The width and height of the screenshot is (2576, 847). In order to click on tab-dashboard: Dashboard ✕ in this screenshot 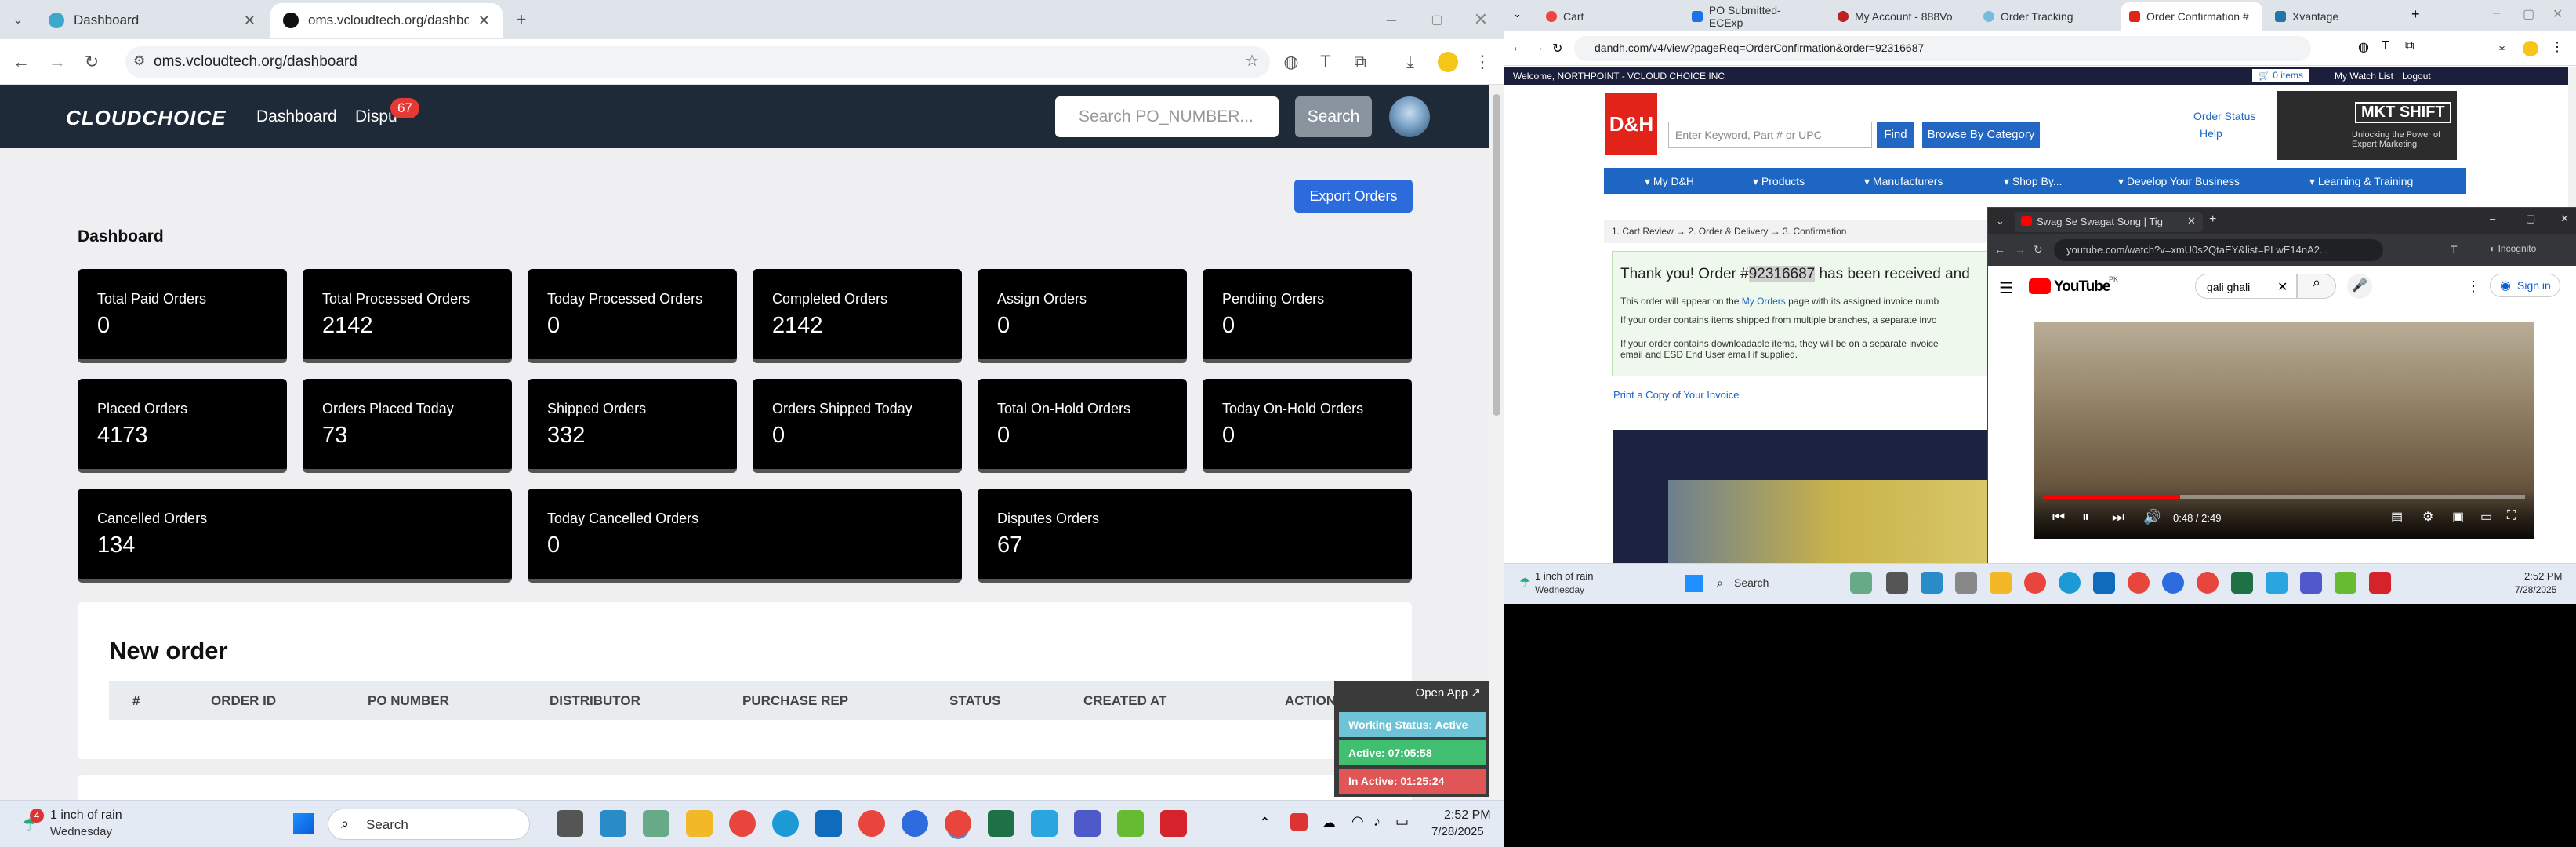, I will do `click(152, 20)`.